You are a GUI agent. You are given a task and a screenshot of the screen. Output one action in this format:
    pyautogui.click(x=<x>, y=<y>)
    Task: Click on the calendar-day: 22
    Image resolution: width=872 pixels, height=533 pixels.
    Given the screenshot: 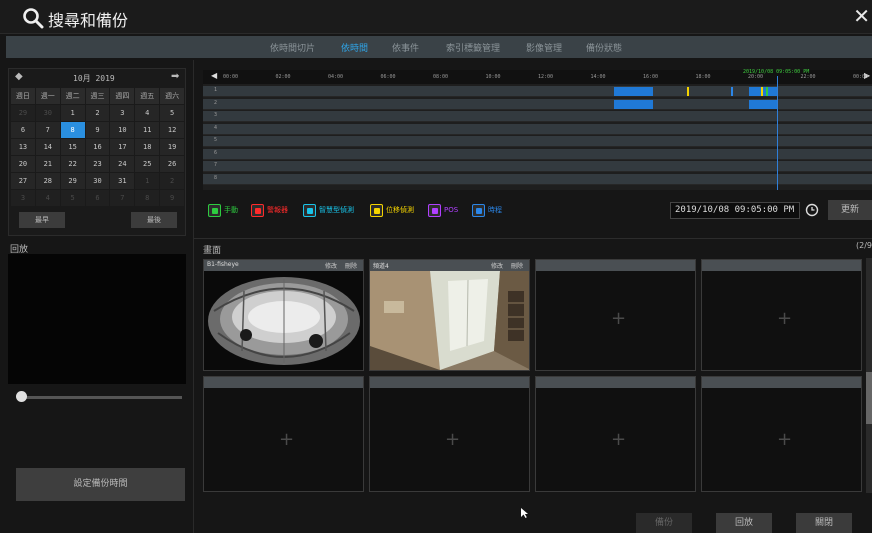 What is the action you would take?
    pyautogui.click(x=72, y=164)
    